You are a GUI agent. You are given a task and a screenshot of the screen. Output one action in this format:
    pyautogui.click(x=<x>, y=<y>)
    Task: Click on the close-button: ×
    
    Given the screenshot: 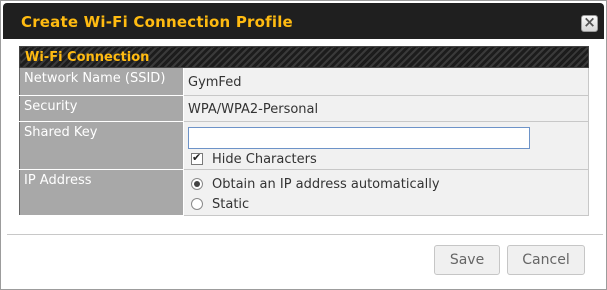 What is the action you would take?
    pyautogui.click(x=589, y=22)
    